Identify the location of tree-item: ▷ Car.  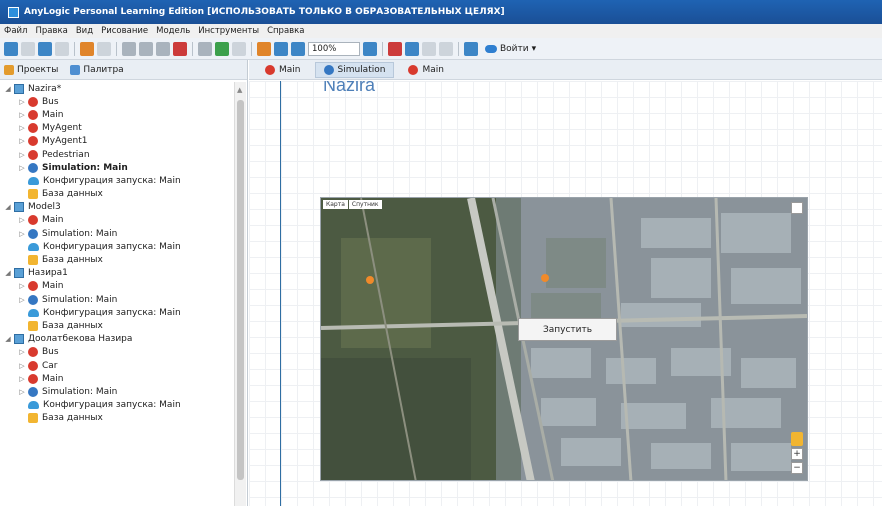
(117, 365).